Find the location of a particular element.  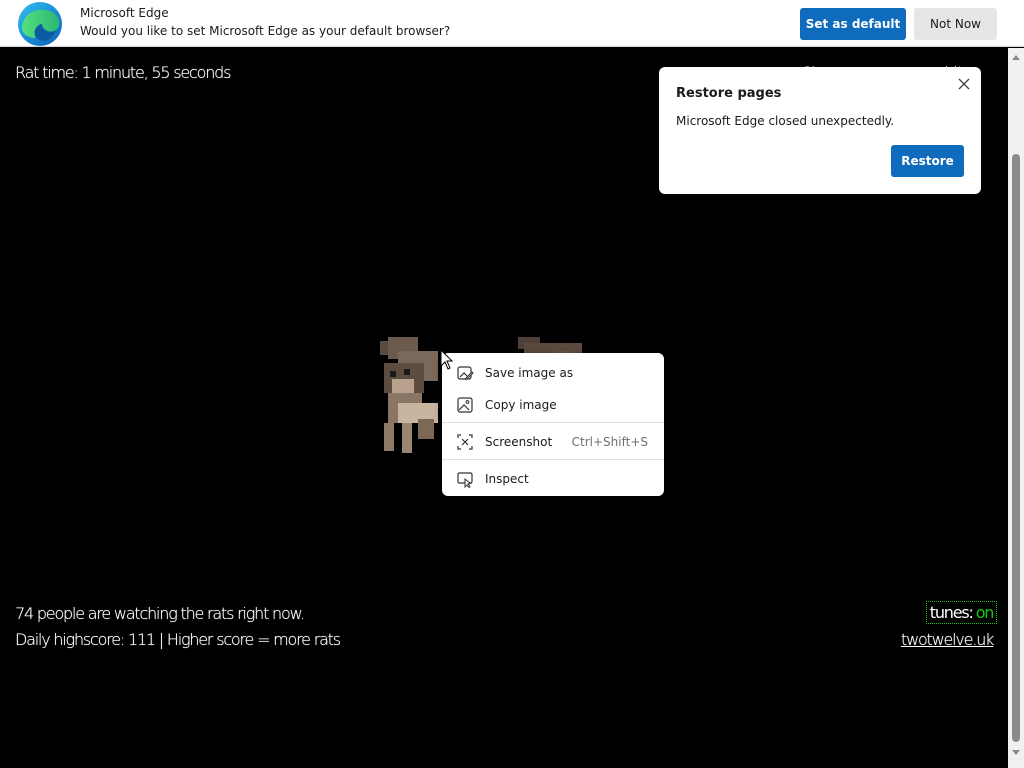

tunes-toggle: tunes: on is located at coordinates (961, 612).